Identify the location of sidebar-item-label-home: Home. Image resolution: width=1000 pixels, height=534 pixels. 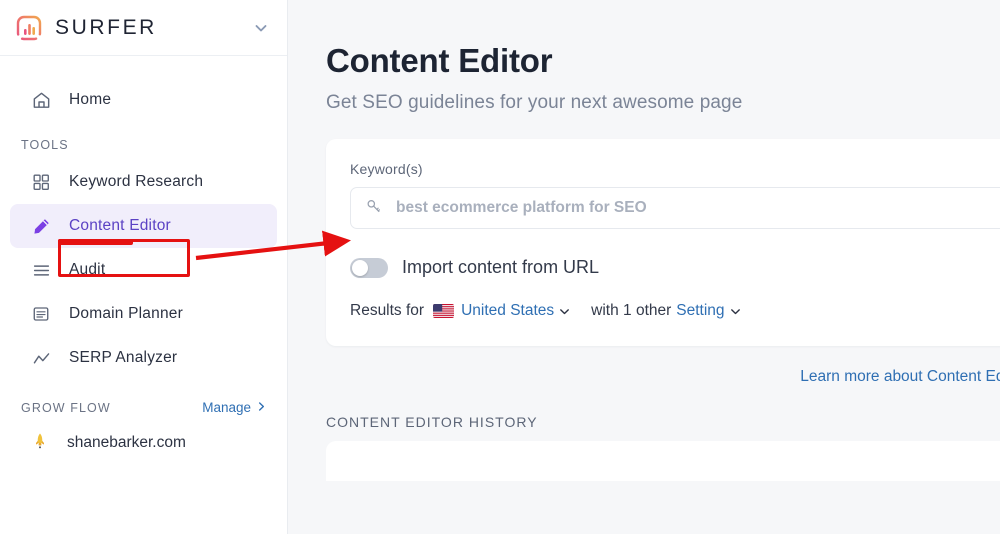
(90, 99).